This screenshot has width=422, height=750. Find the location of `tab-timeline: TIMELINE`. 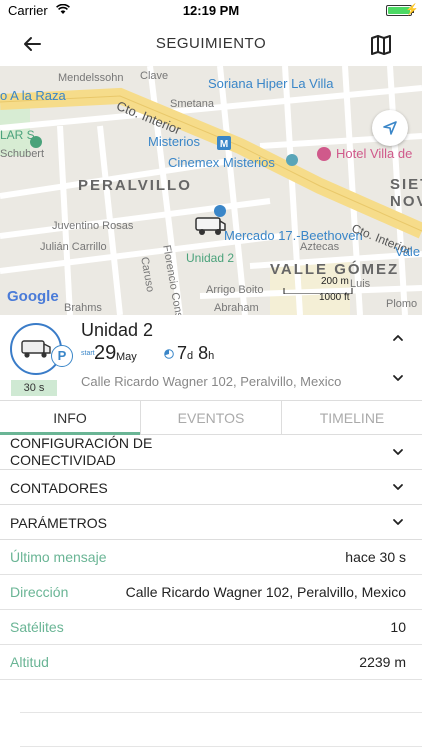

tab-timeline: TIMELINE is located at coordinates (352, 418).